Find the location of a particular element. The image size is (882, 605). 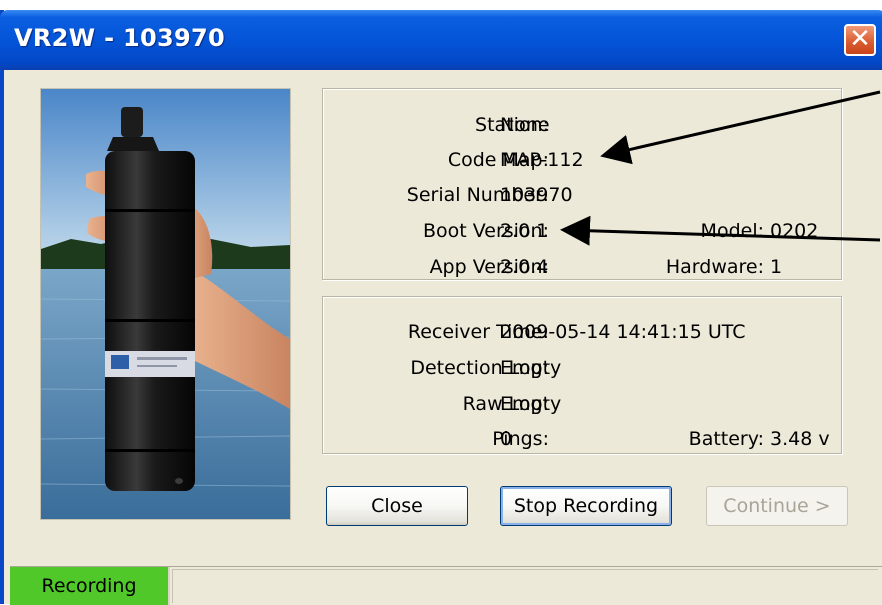

status-pane-empty is located at coordinates (525, 586).